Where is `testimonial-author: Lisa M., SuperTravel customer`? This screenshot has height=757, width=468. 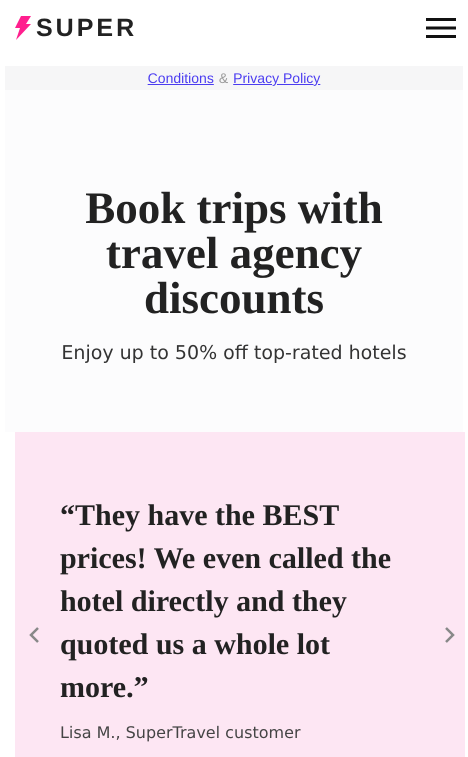 testimonial-author: Lisa M., SuperTravel customer is located at coordinates (181, 733).